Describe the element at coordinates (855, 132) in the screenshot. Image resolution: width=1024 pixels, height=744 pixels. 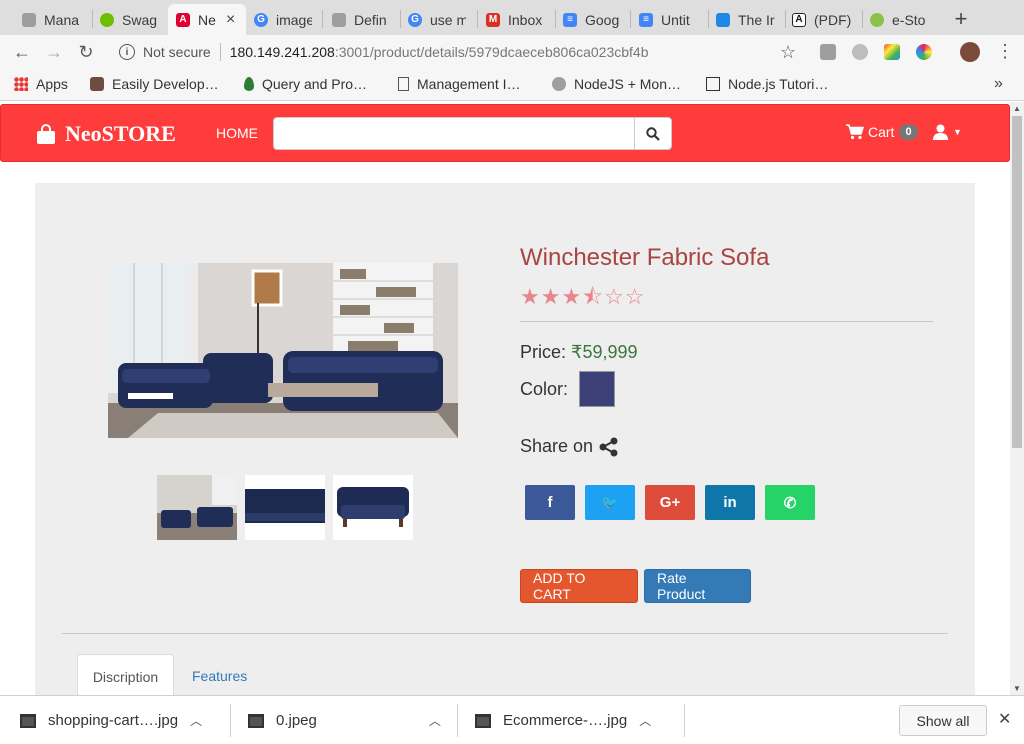
I see `cart-icon` at that location.